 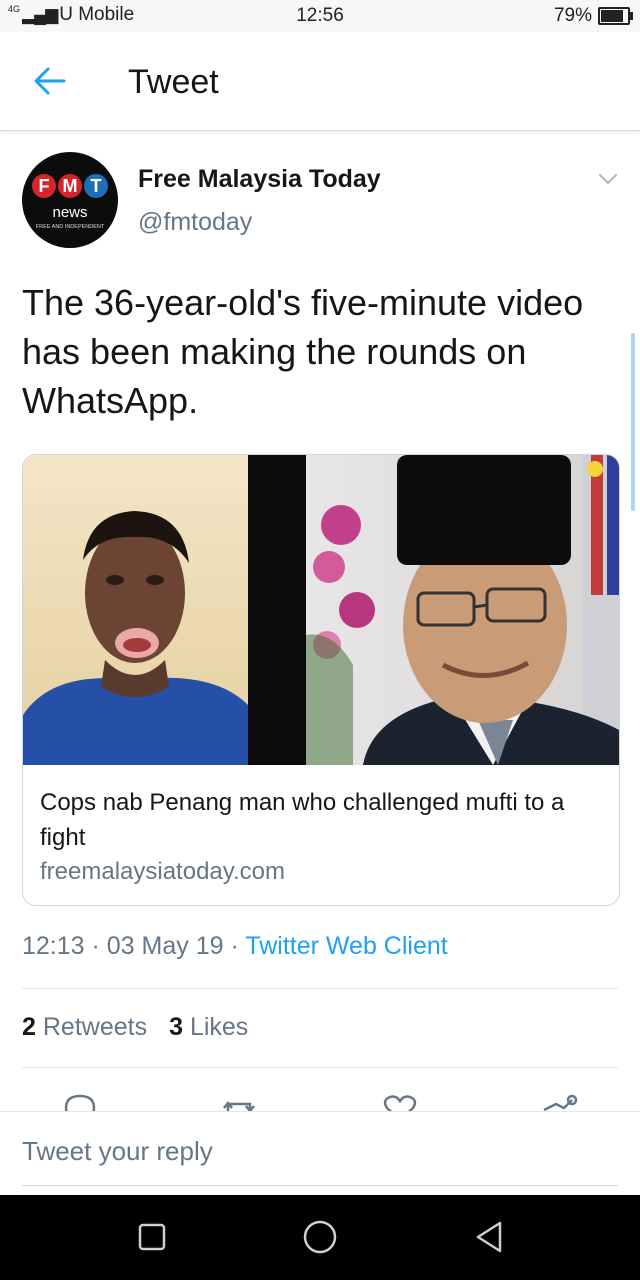 I want to click on logo-letter-m: M, so click(x=70, y=186).